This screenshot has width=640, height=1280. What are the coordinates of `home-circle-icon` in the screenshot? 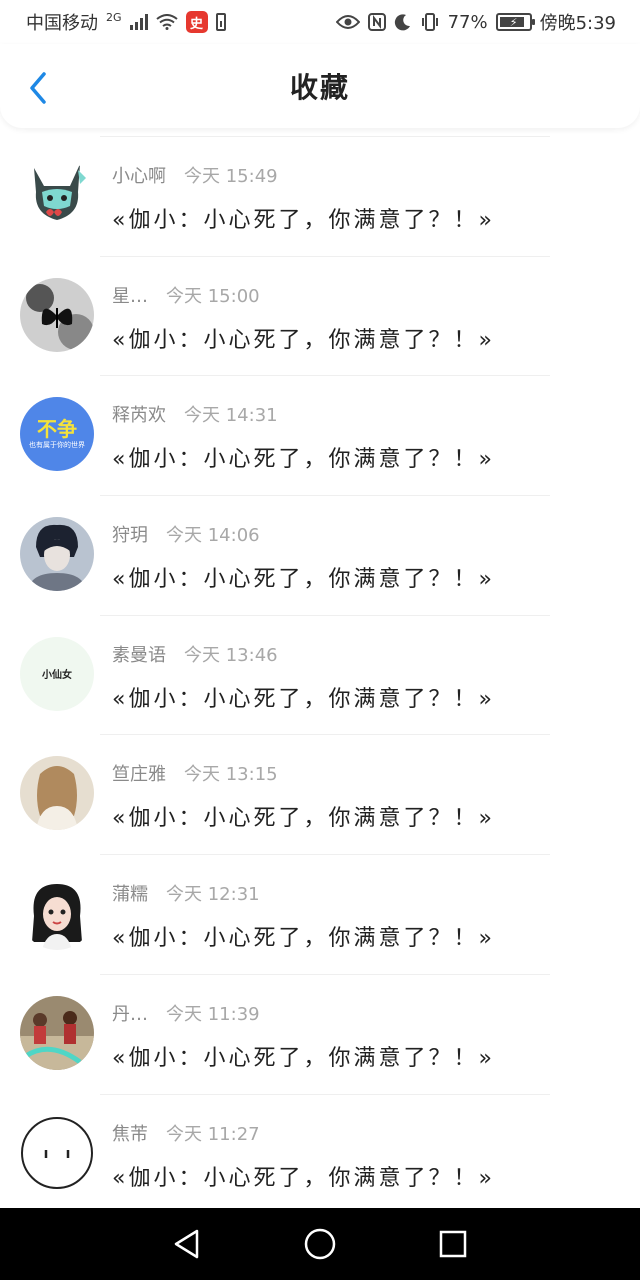 It's located at (320, 1244).